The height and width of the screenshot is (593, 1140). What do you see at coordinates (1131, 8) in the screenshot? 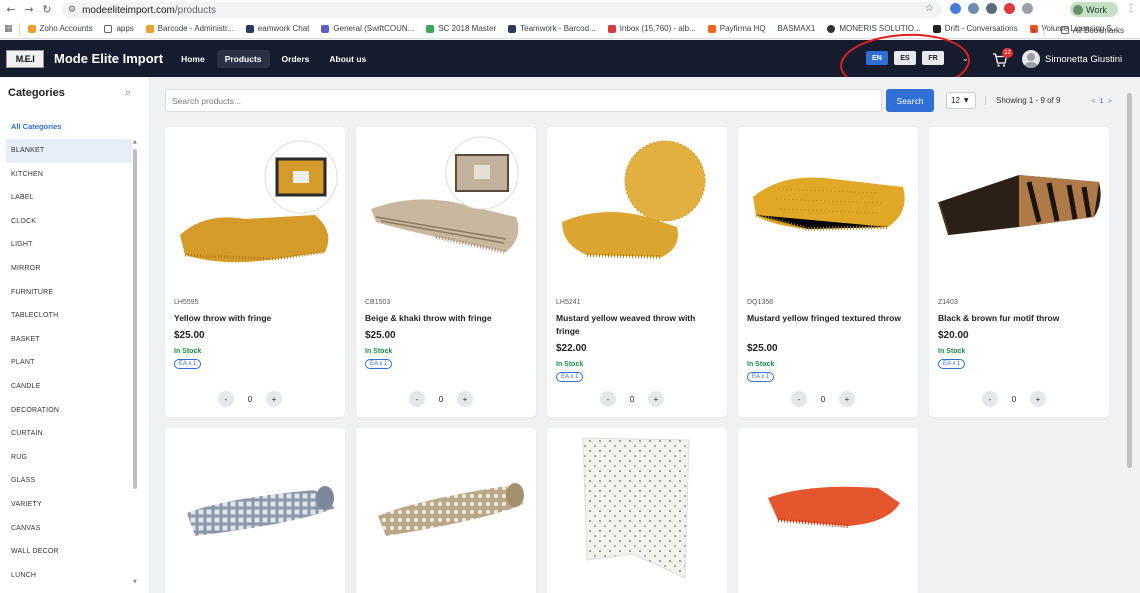
I see `menu-kebab-icon: ⋮` at bounding box center [1131, 8].